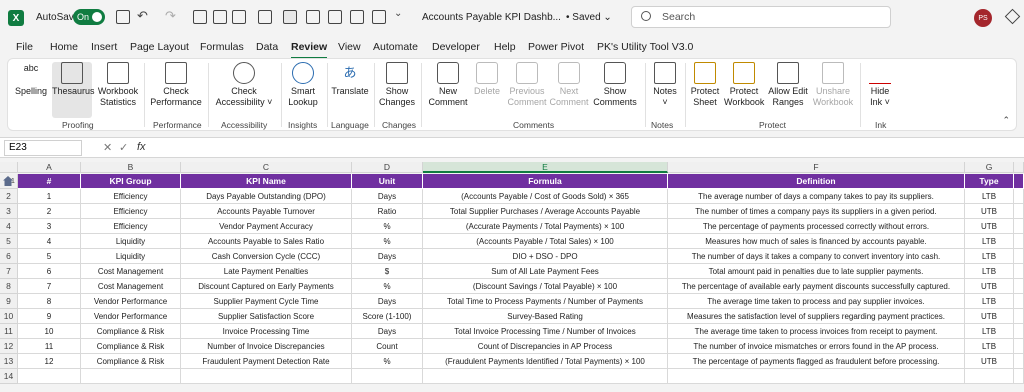 The width and height of the screenshot is (1024, 392). Describe the element at coordinates (387, 361) in the screenshot. I see `table-cell: %` at that location.